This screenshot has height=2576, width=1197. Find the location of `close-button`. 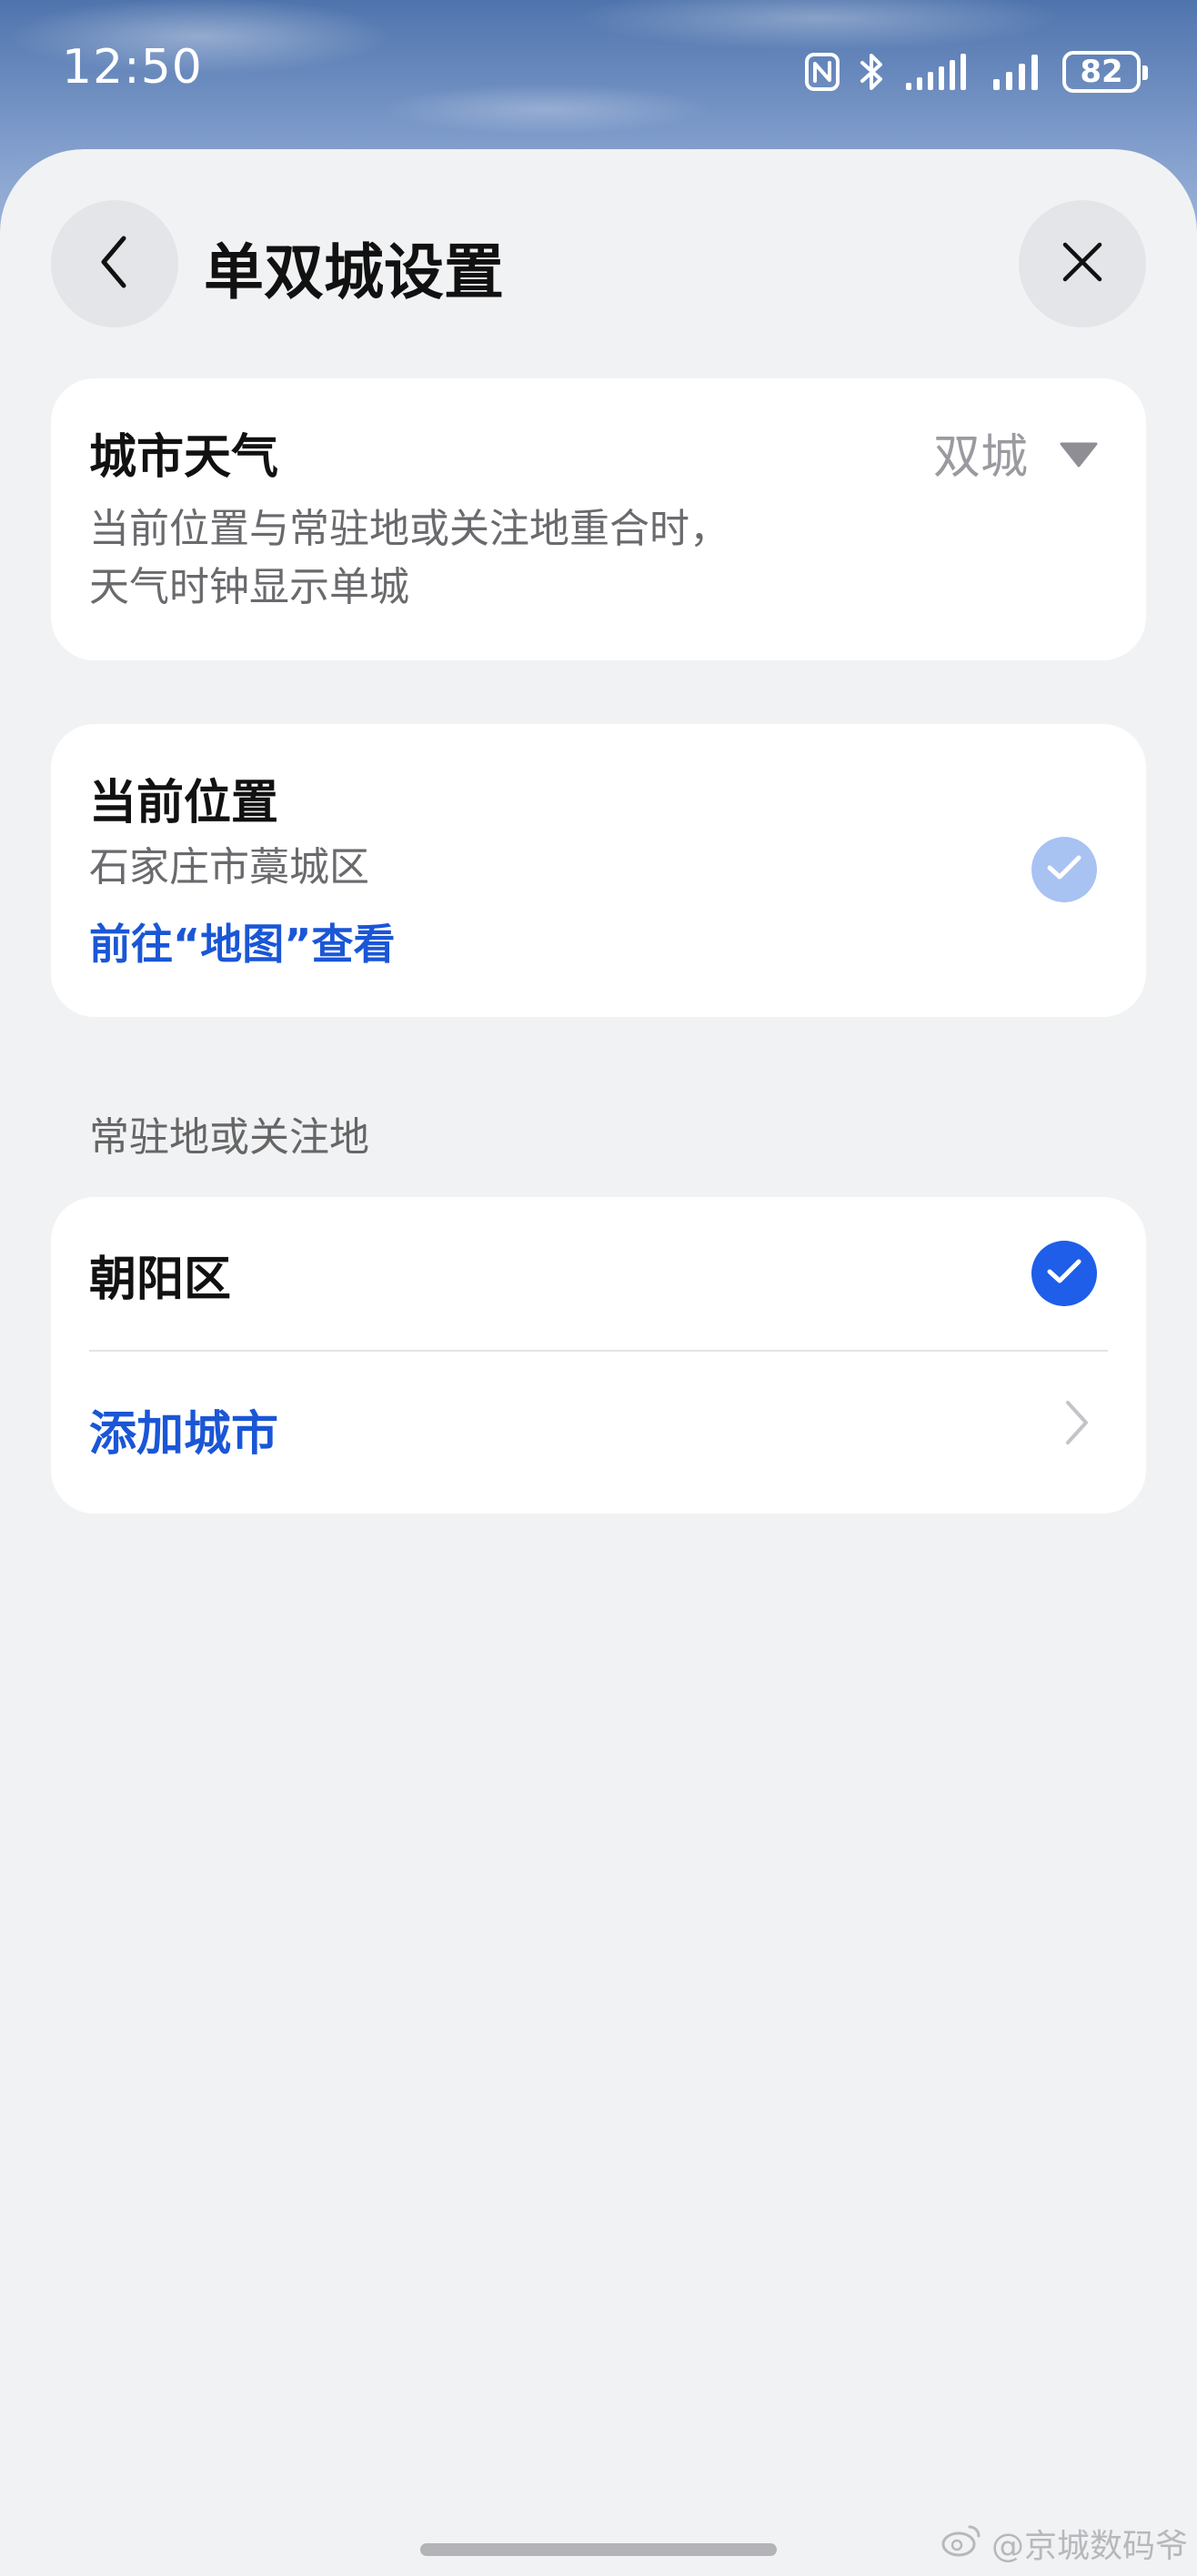

close-button is located at coordinates (1082, 263).